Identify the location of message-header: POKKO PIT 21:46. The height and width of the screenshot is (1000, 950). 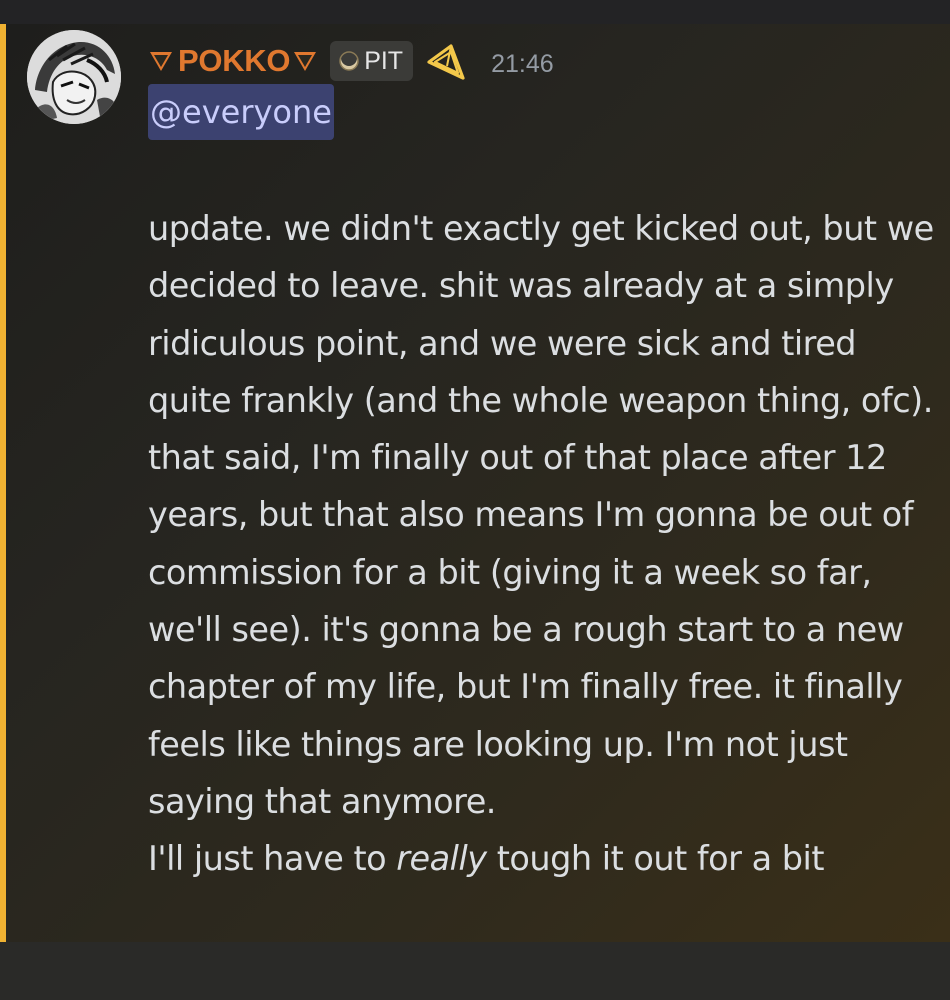
(352, 61).